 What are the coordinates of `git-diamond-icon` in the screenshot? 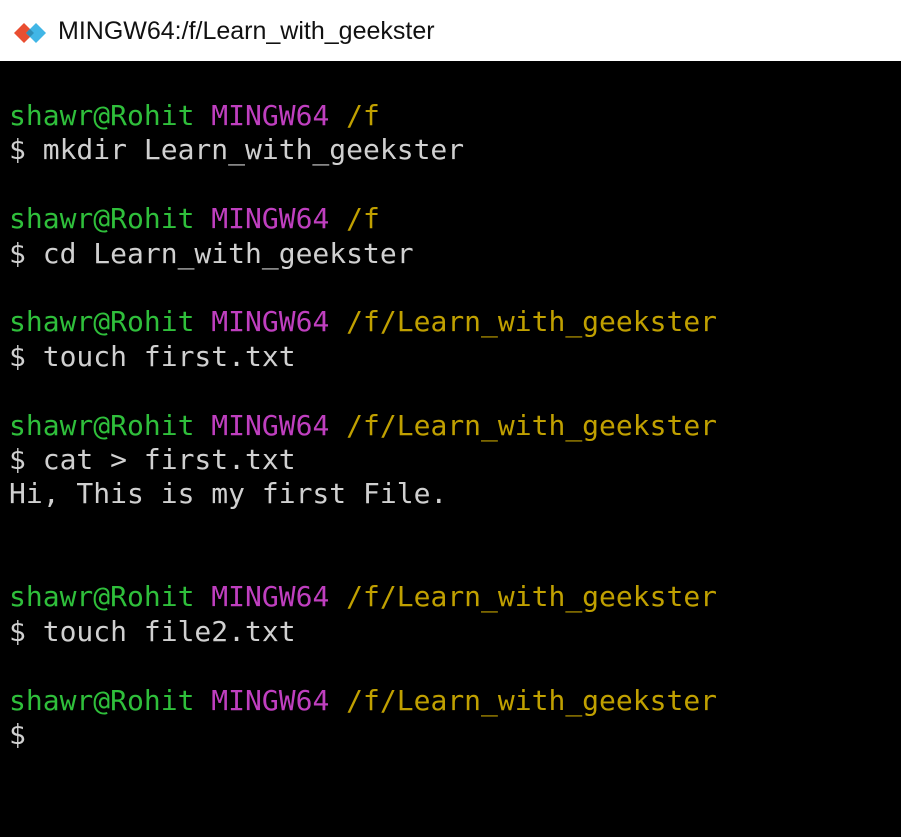 It's located at (30, 33).